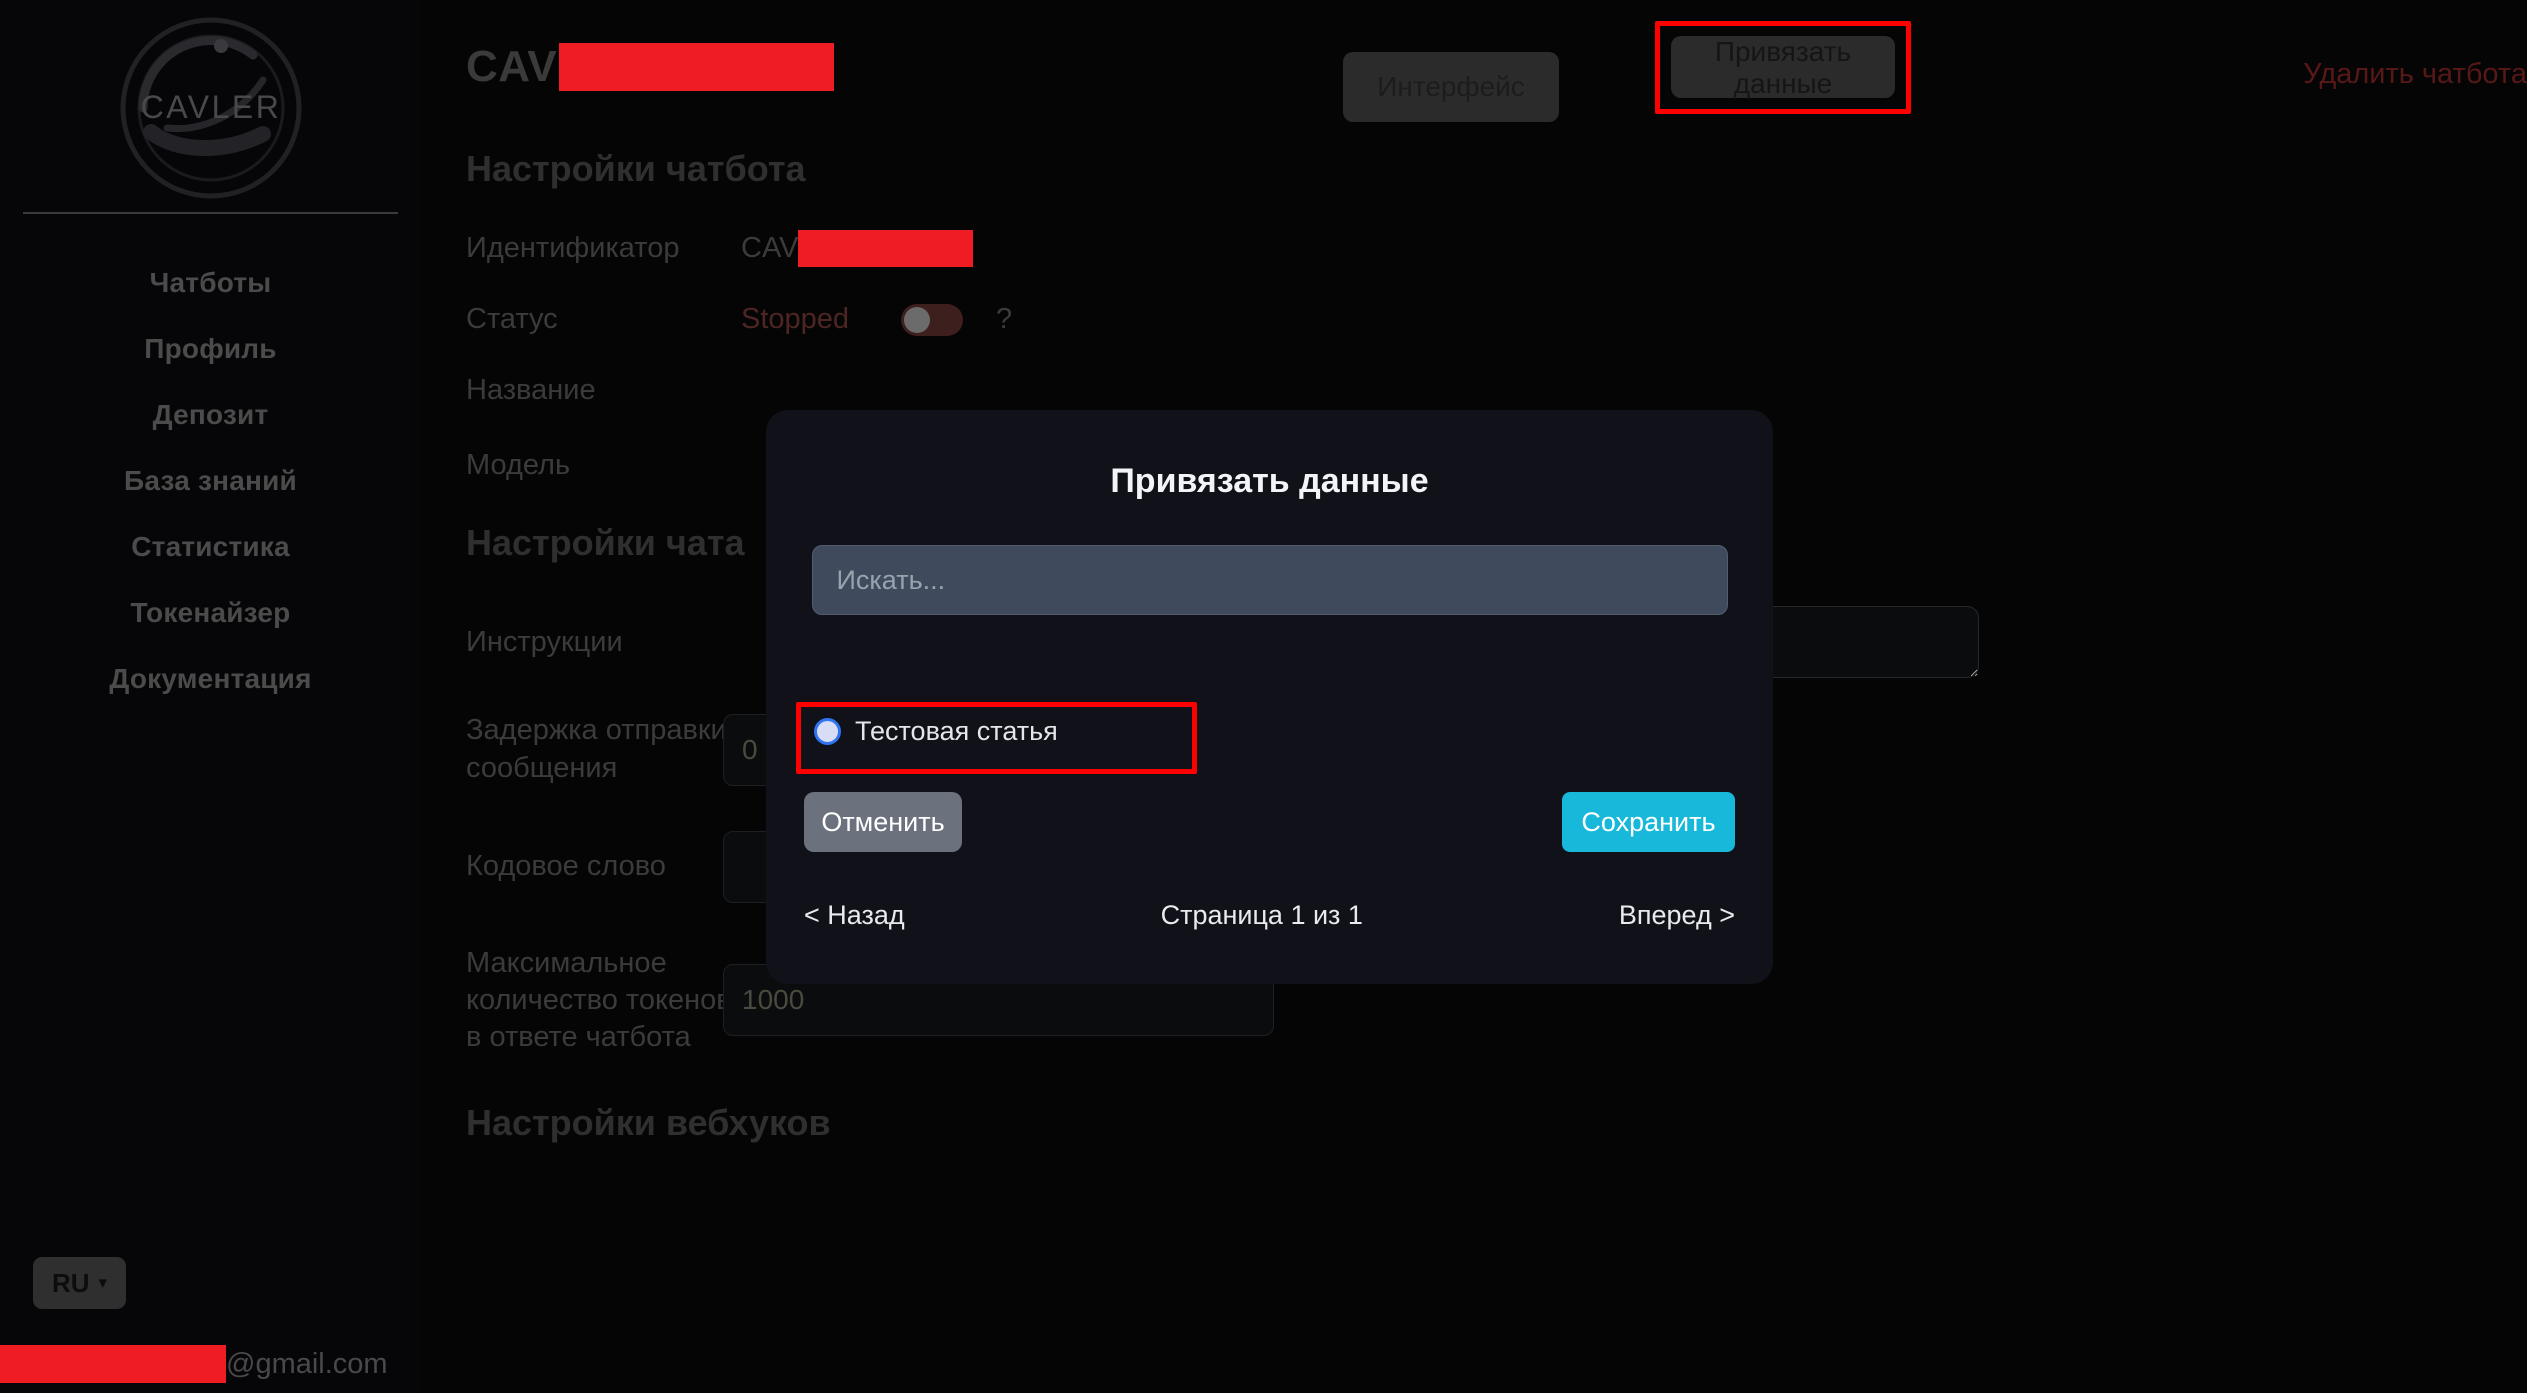 This screenshot has height=1393, width=2527. What do you see at coordinates (876, 319) in the screenshot?
I see `status-value-group: Stopped ?` at bounding box center [876, 319].